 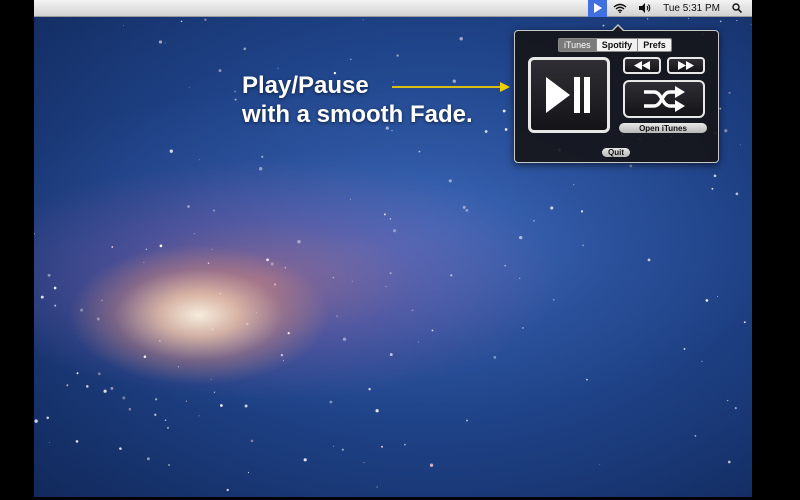 I want to click on play-pause-button, so click(x=569, y=95).